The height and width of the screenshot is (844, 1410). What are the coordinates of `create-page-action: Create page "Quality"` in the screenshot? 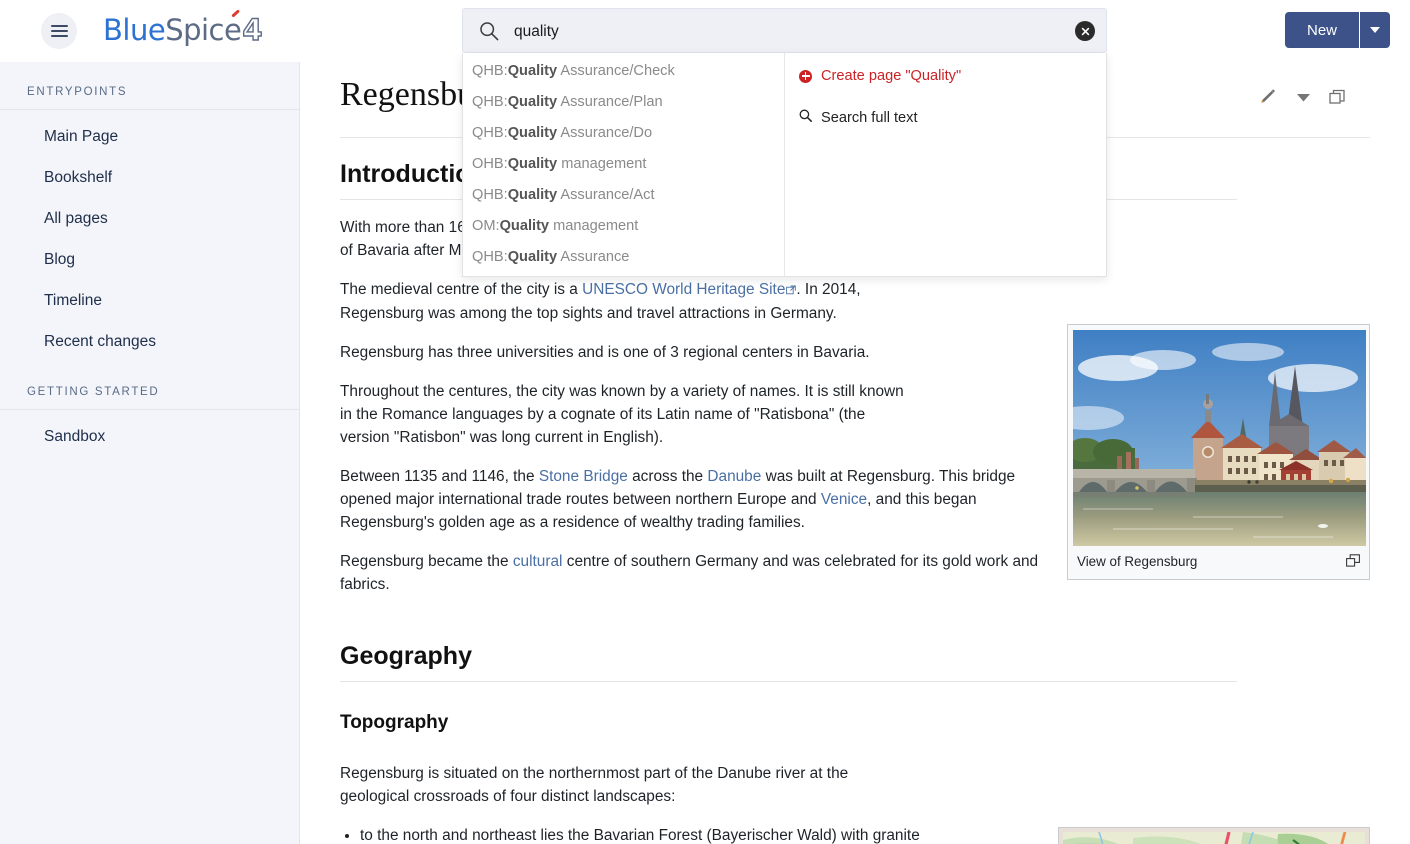 It's located at (945, 76).